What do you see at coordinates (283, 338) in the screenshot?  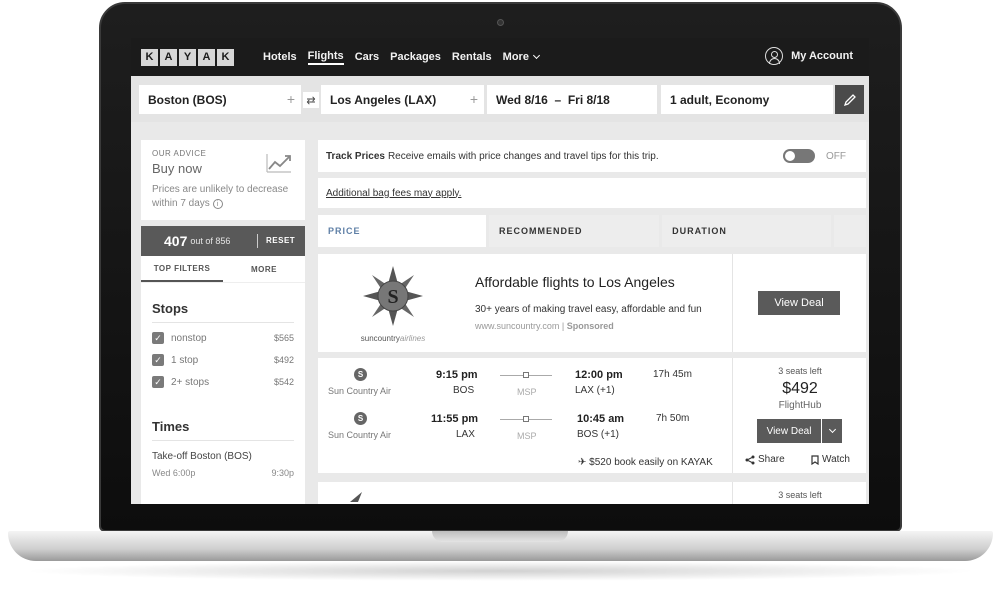 I see `stops-option-price: $565` at bounding box center [283, 338].